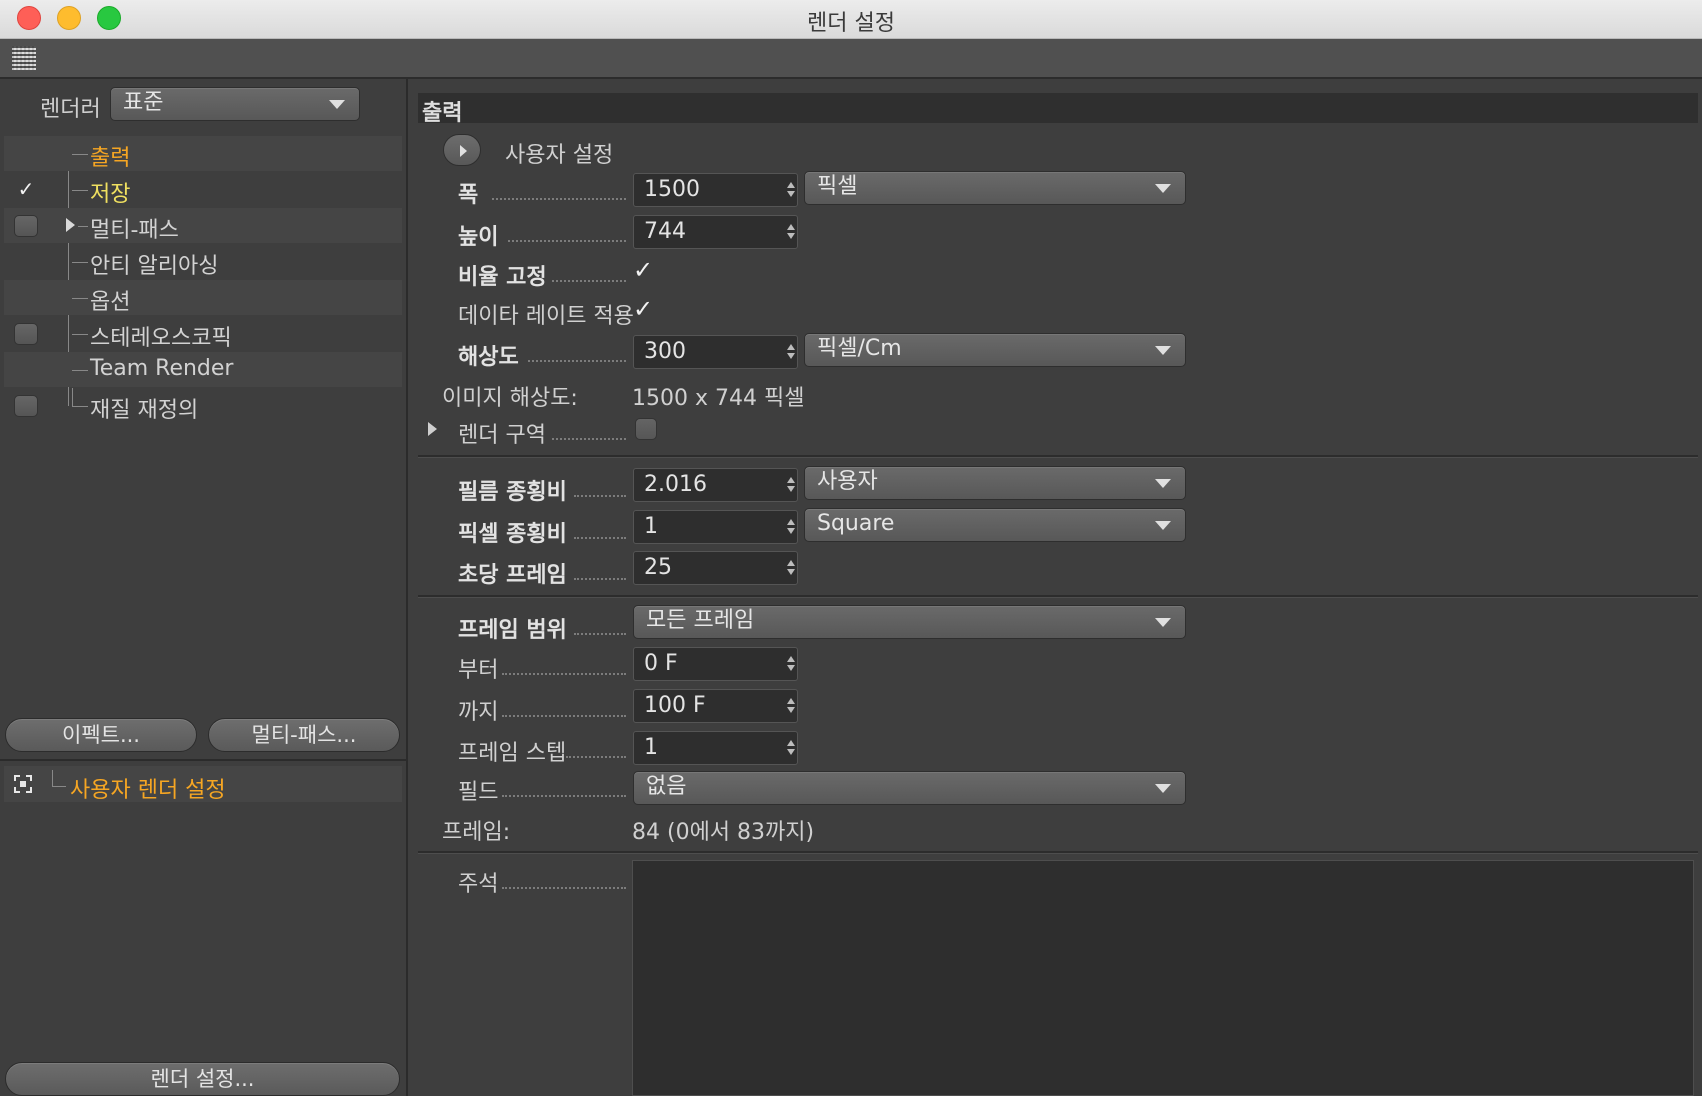 The height and width of the screenshot is (1096, 1702). I want to click on frame-rate-input: 25, so click(715, 568).